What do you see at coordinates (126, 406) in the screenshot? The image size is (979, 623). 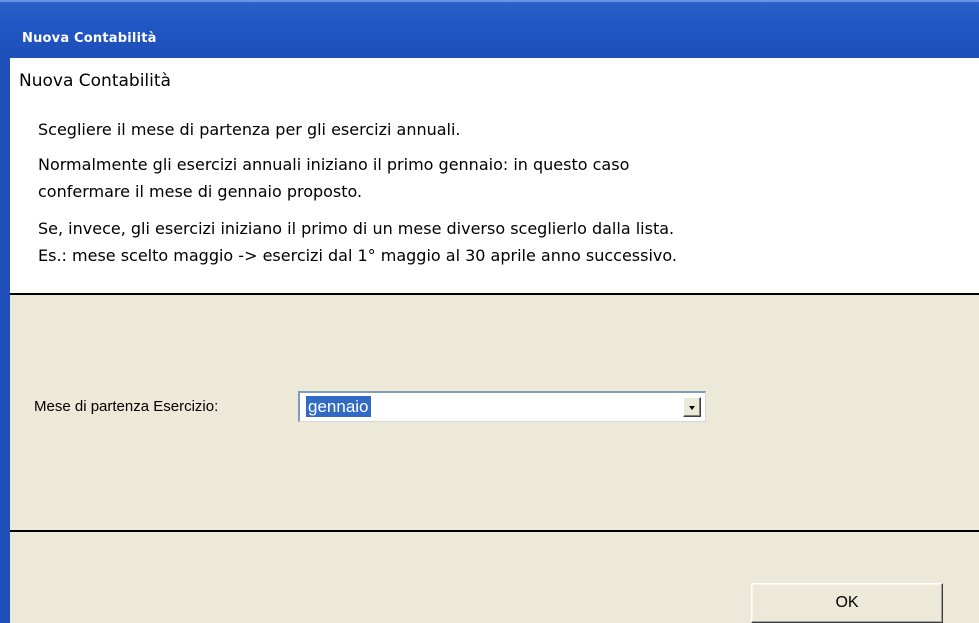 I see `month-label: Mese di partenza Esercizio:` at bounding box center [126, 406].